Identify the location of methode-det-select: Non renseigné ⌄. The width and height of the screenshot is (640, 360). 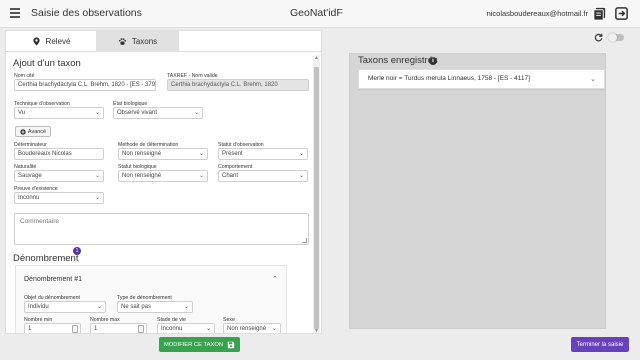
(163, 154).